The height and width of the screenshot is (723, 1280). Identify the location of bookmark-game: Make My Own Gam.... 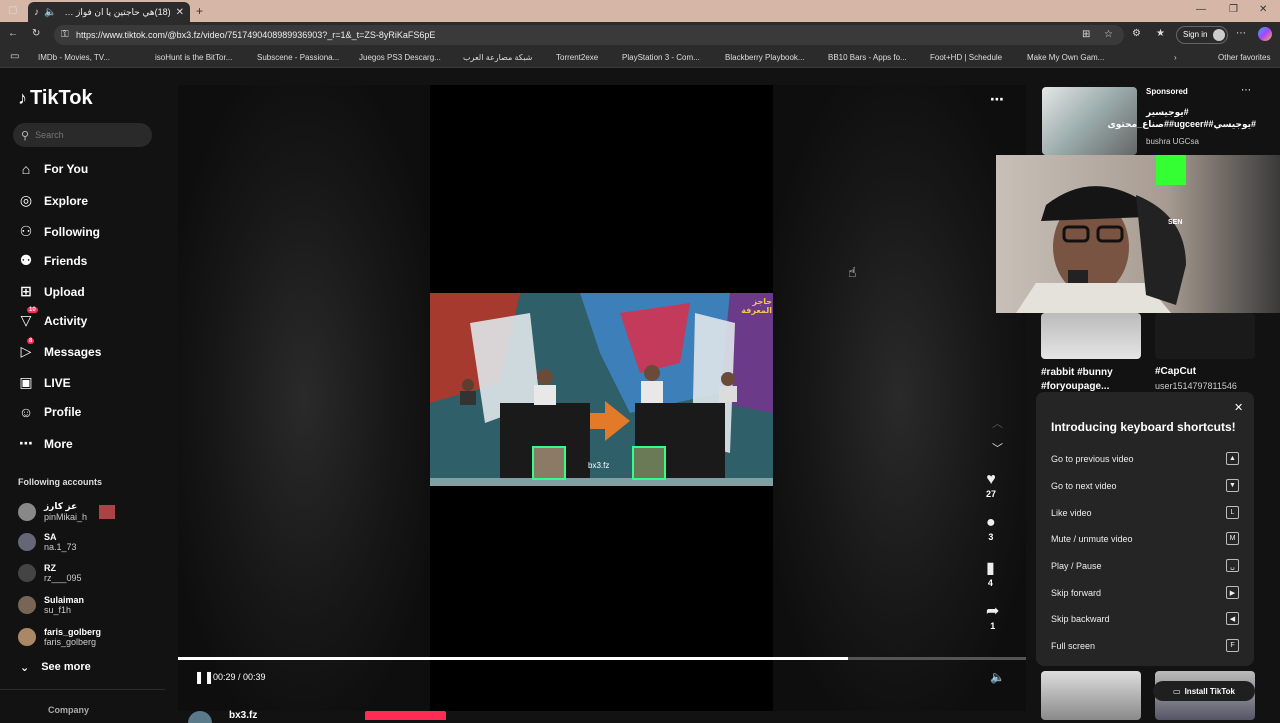
(1065, 57).